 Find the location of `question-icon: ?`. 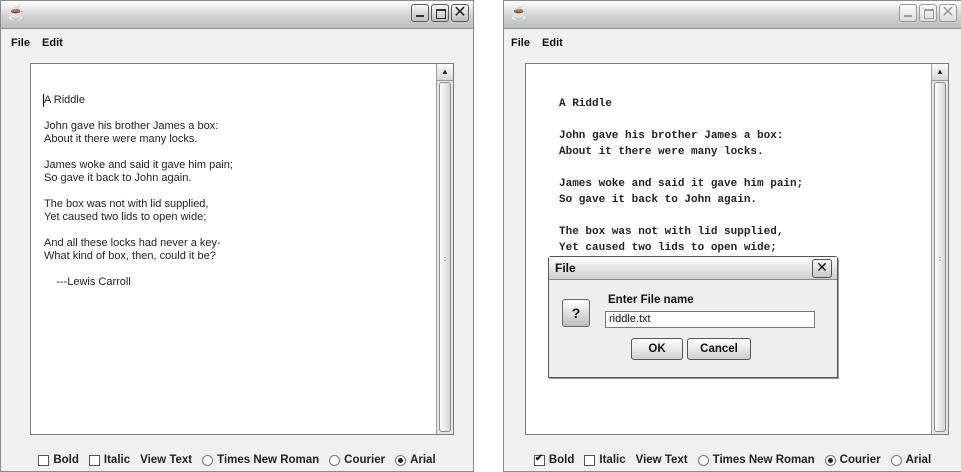

question-icon: ? is located at coordinates (576, 313).